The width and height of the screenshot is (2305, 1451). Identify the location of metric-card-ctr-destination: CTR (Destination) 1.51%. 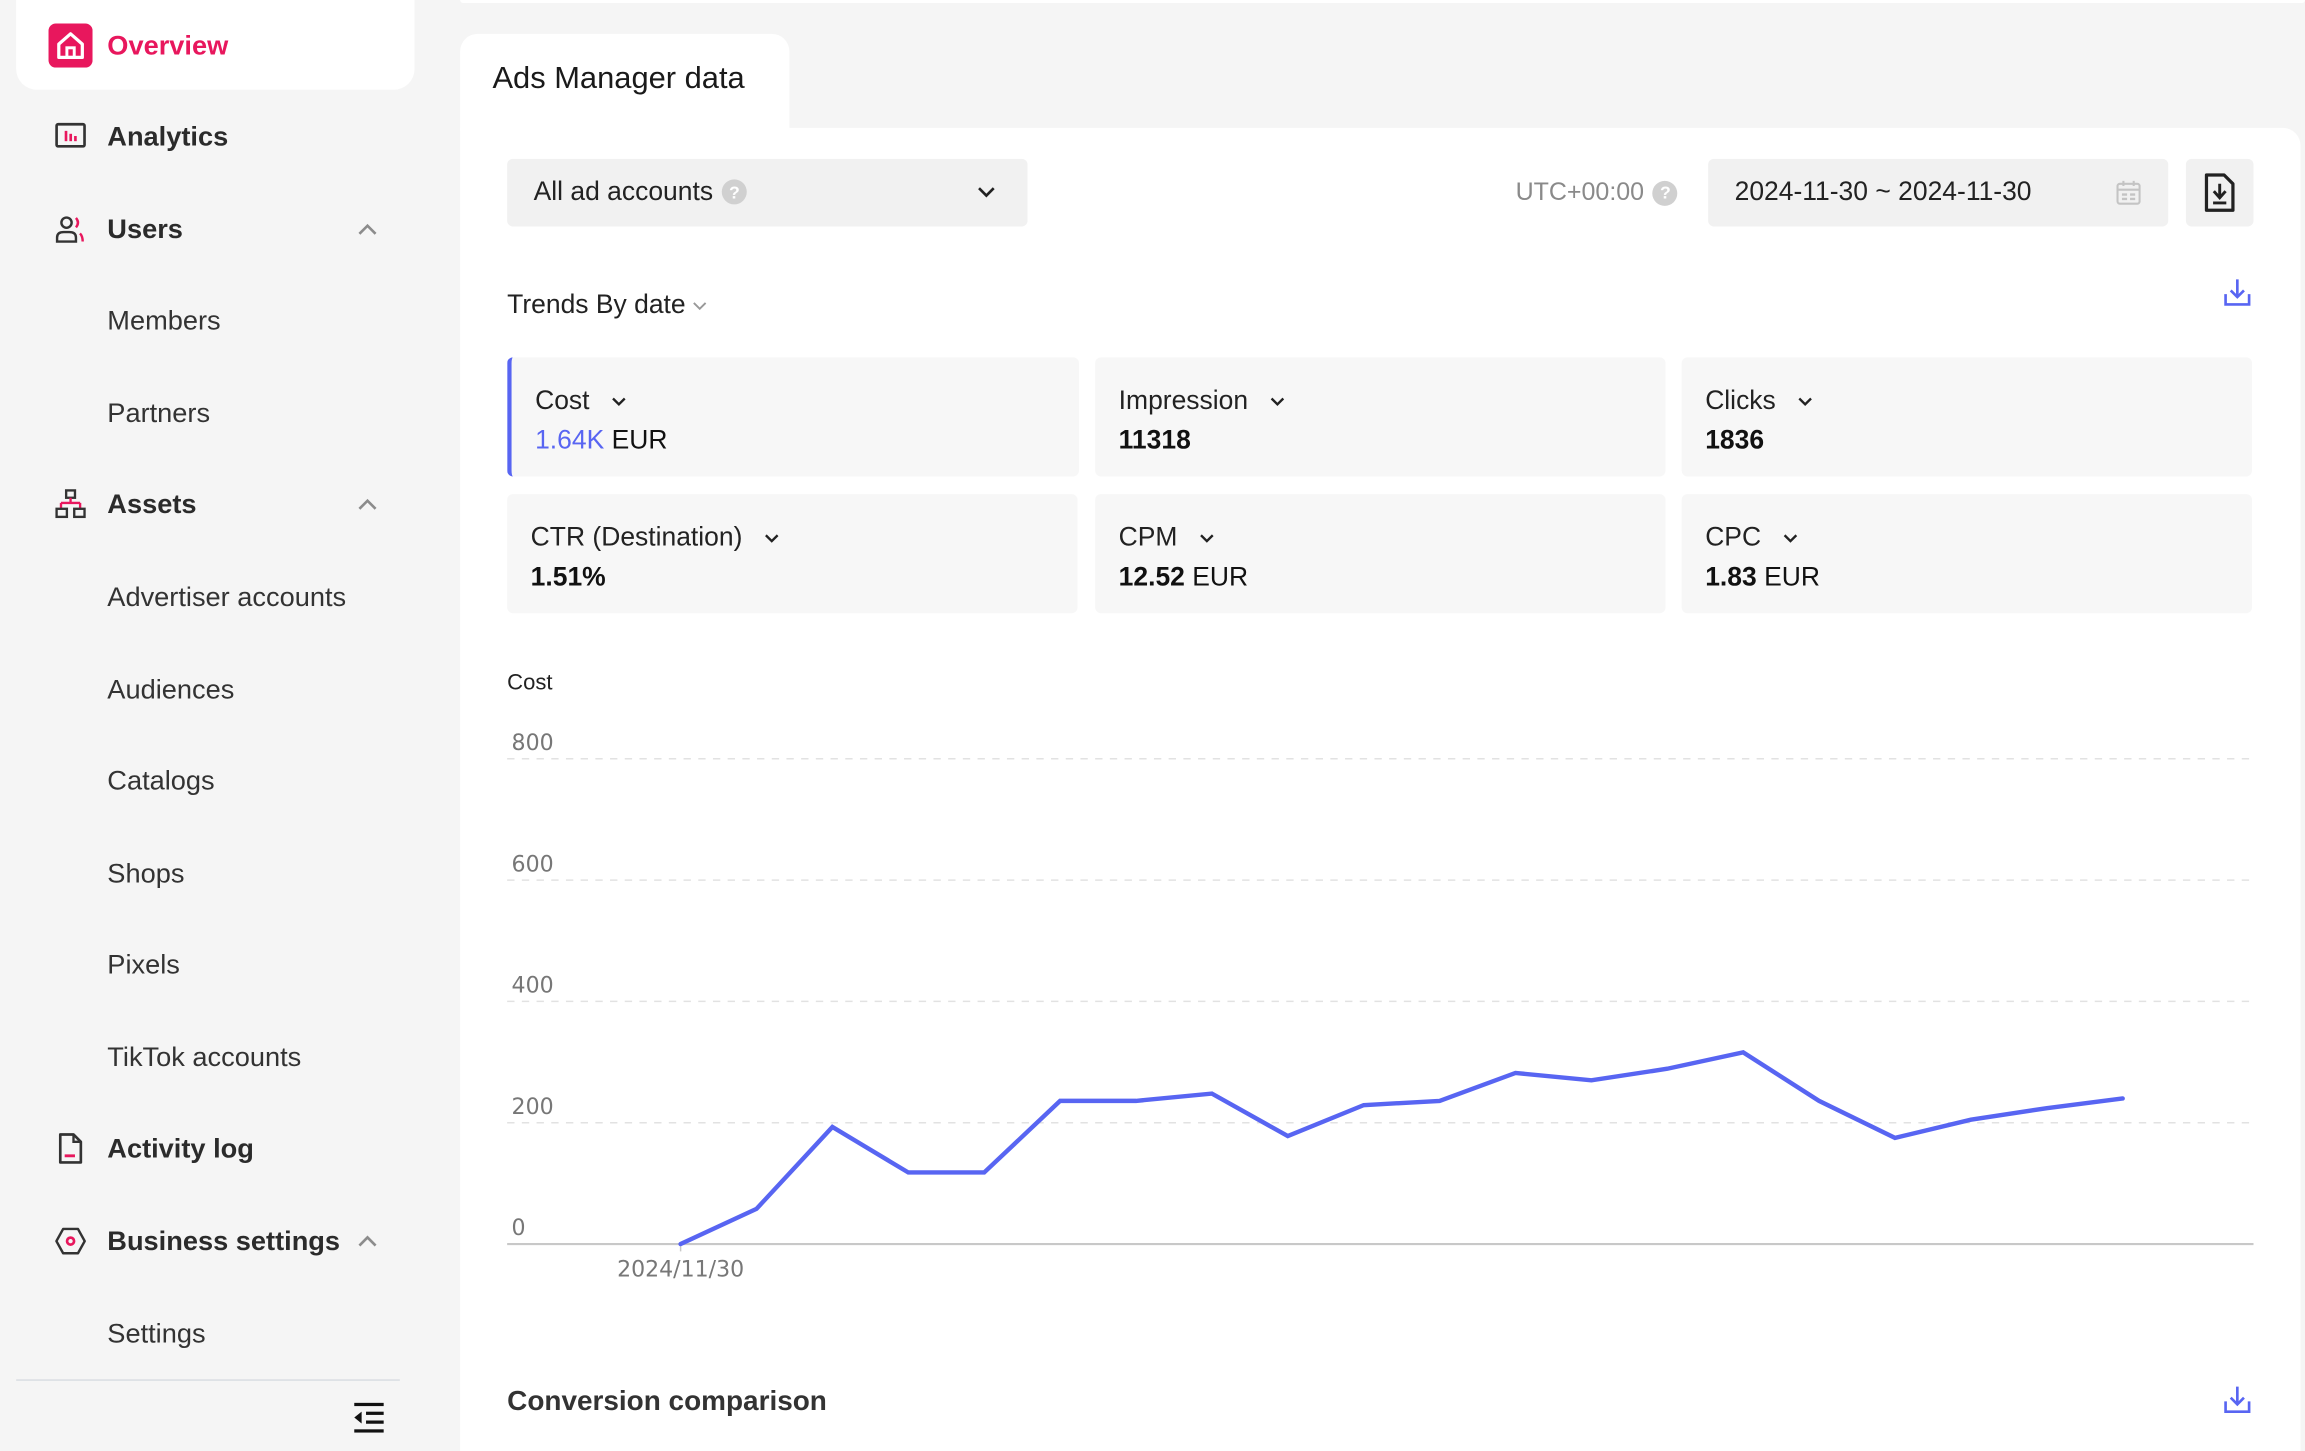
(792, 553).